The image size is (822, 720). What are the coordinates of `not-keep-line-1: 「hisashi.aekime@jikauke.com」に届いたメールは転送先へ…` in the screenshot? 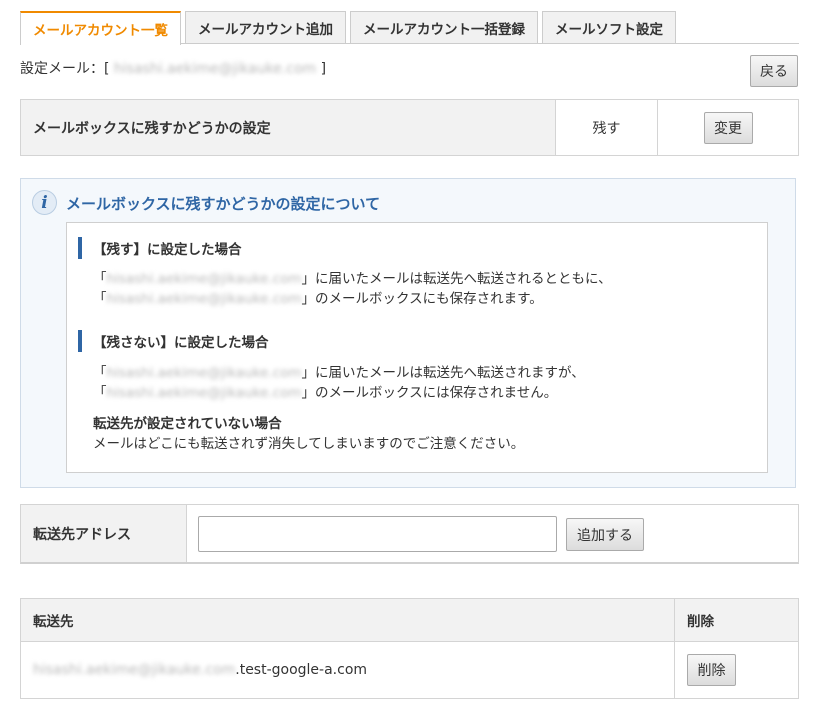 It's located at (339, 371).